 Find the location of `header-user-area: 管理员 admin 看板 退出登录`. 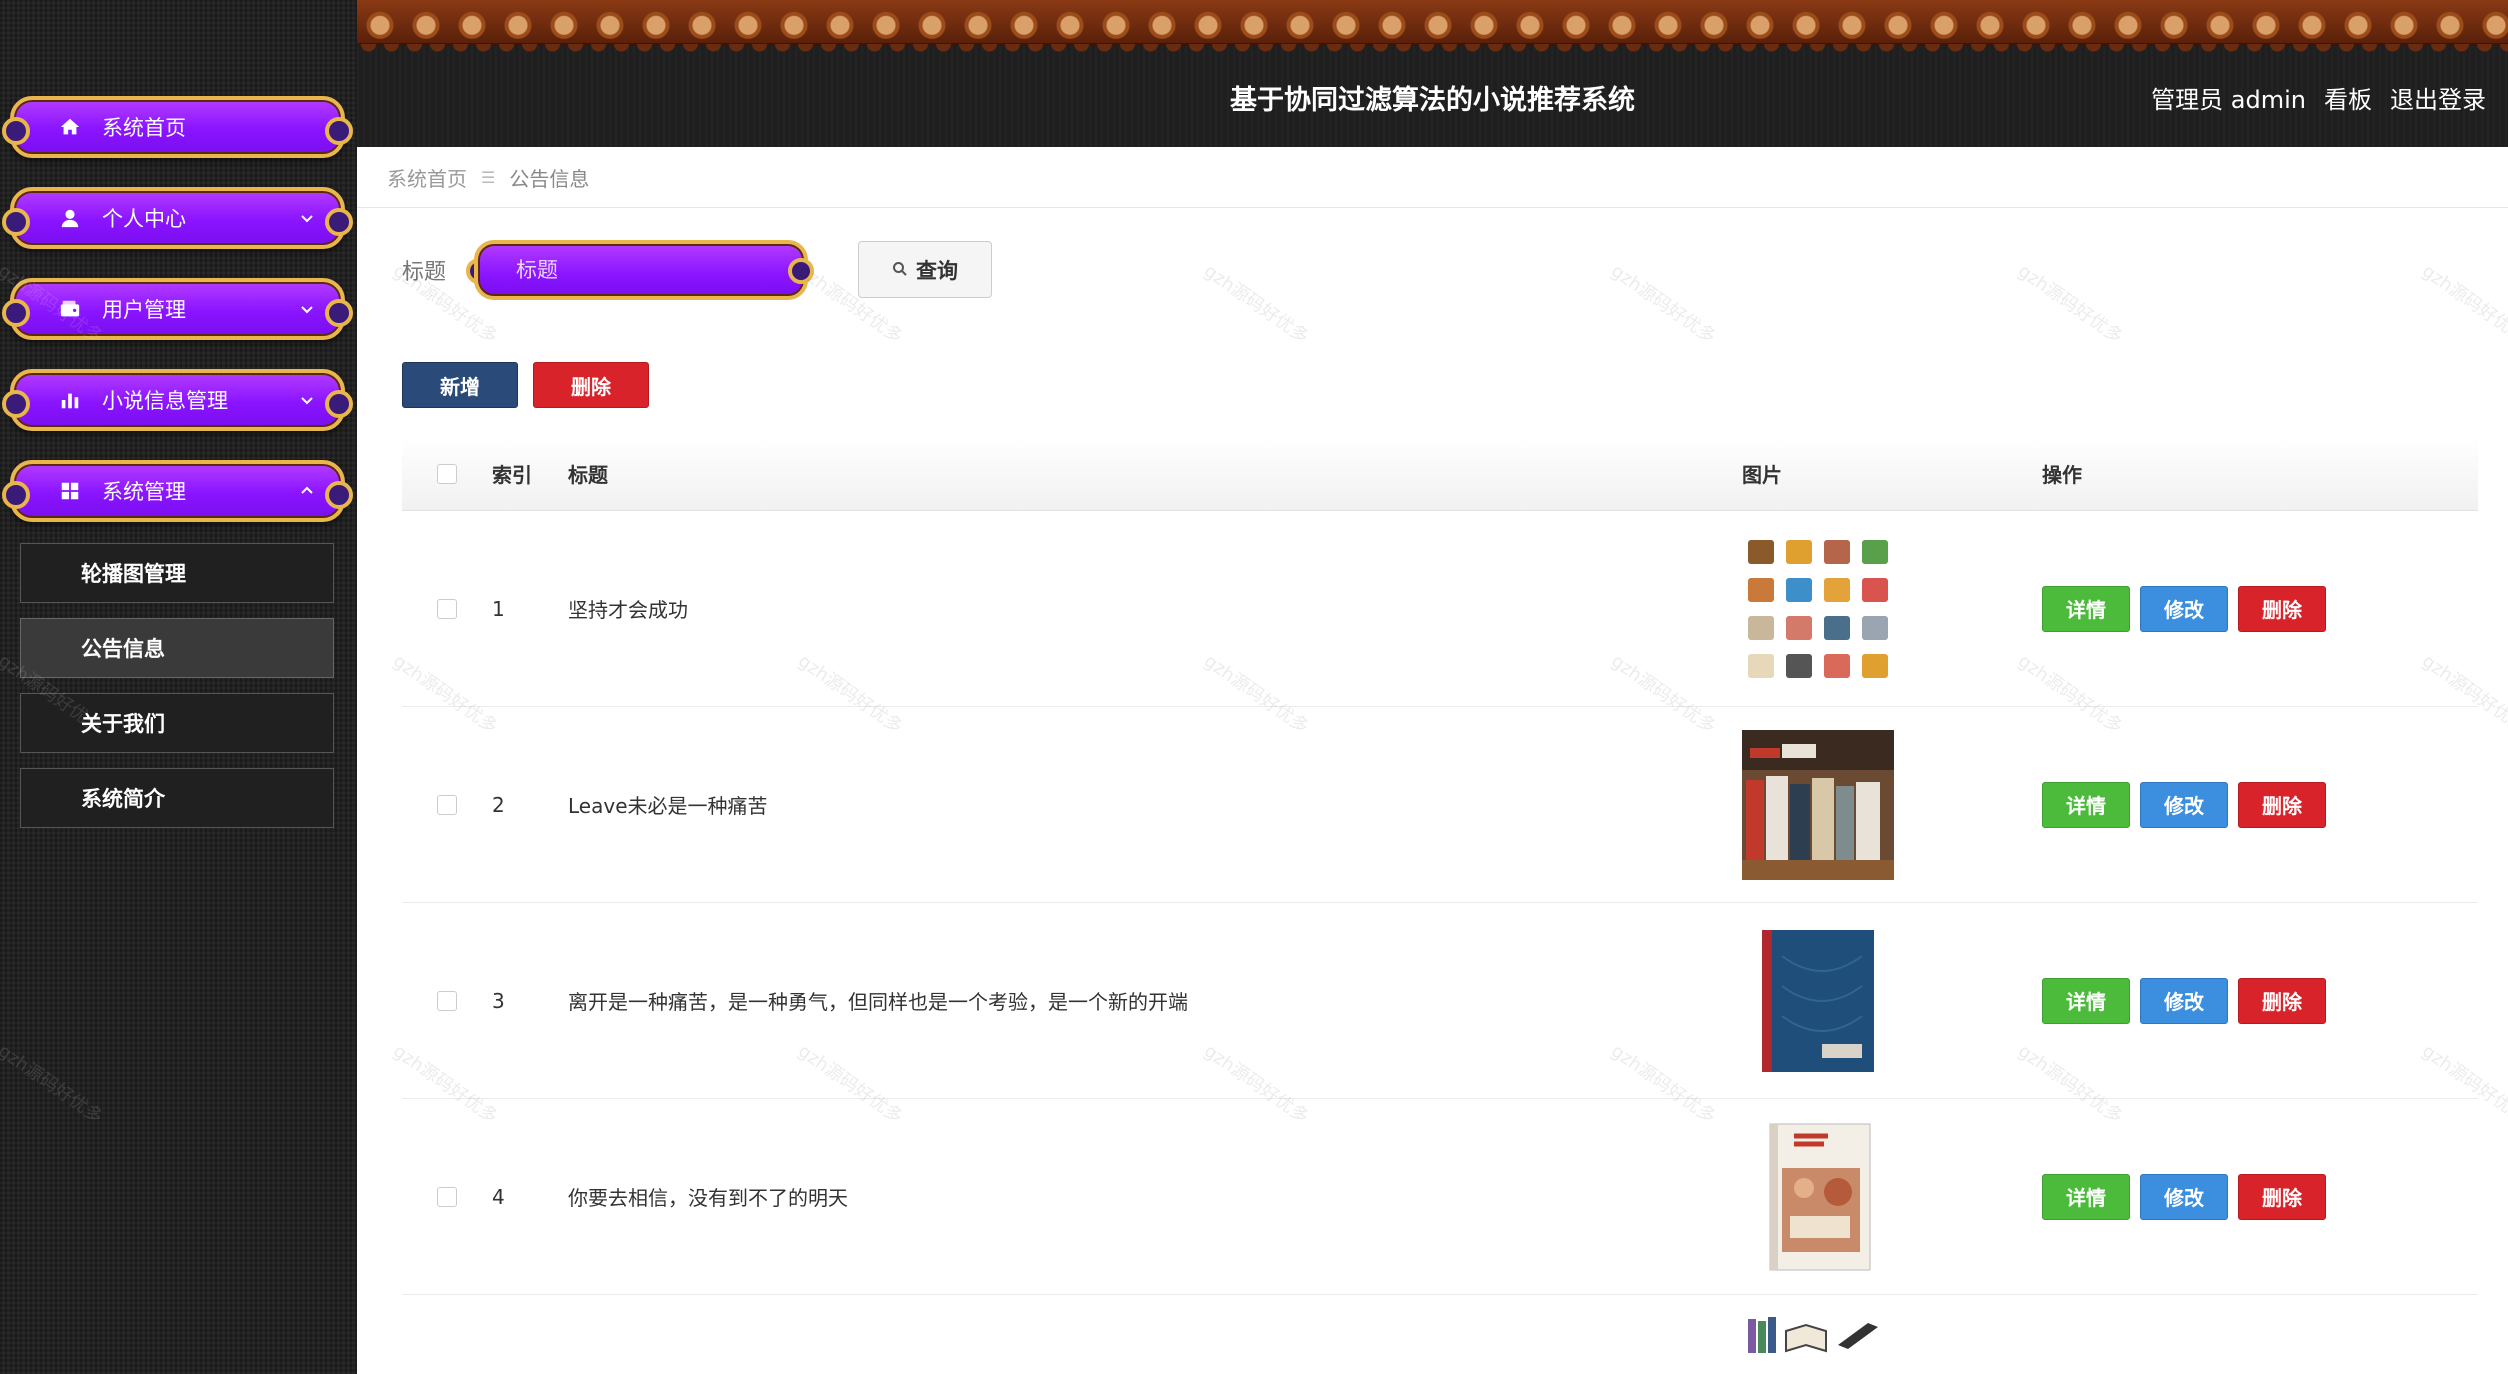

header-user-area: 管理员 admin 看板 退出登录 is located at coordinates (2318, 97).